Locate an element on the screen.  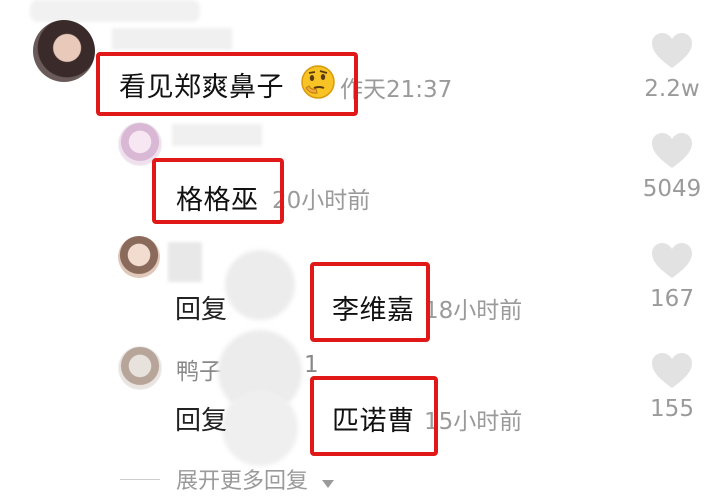
comment-time: 20小时前 is located at coordinates (321, 201).